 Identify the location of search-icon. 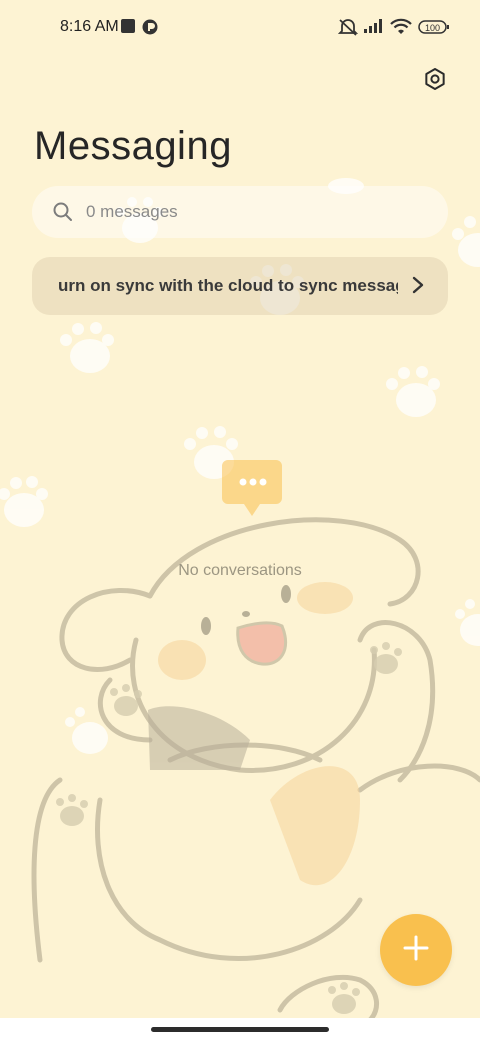
(63, 212).